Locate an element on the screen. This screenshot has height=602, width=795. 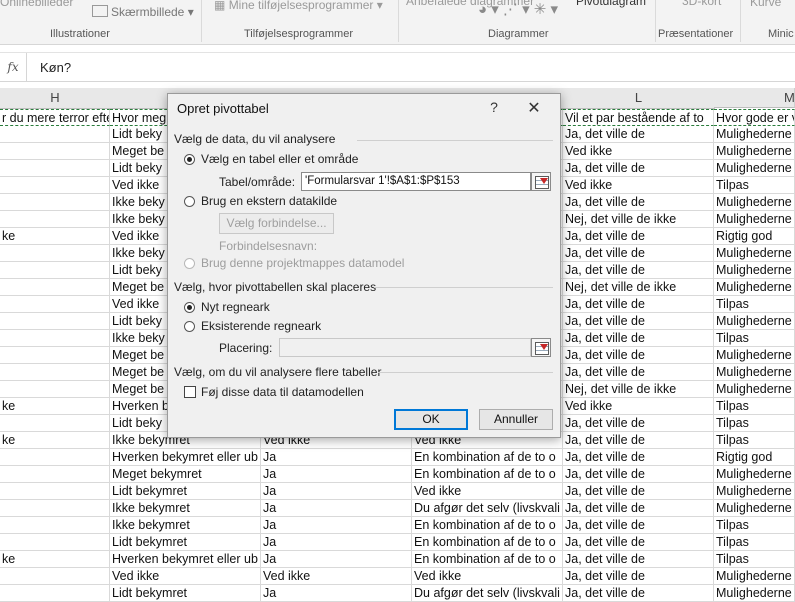
function-icon: fx is located at coordinates (13, 67).